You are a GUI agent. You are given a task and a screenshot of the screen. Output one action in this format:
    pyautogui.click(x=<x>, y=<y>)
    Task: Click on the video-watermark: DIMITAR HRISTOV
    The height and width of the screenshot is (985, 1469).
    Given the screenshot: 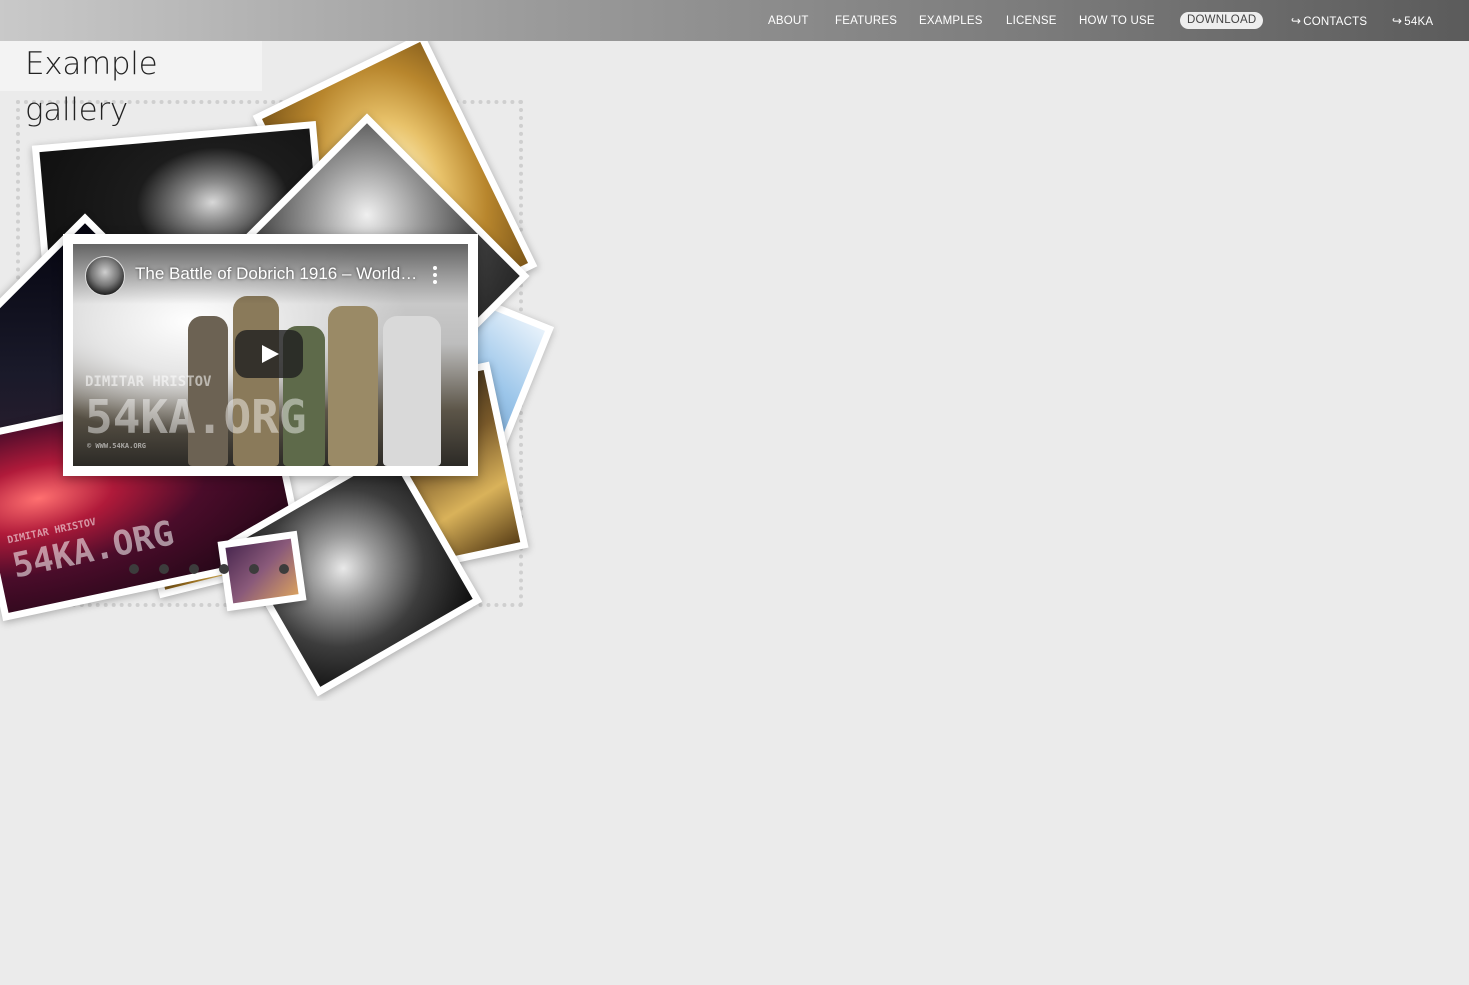 What is the action you would take?
    pyautogui.click(x=148, y=382)
    